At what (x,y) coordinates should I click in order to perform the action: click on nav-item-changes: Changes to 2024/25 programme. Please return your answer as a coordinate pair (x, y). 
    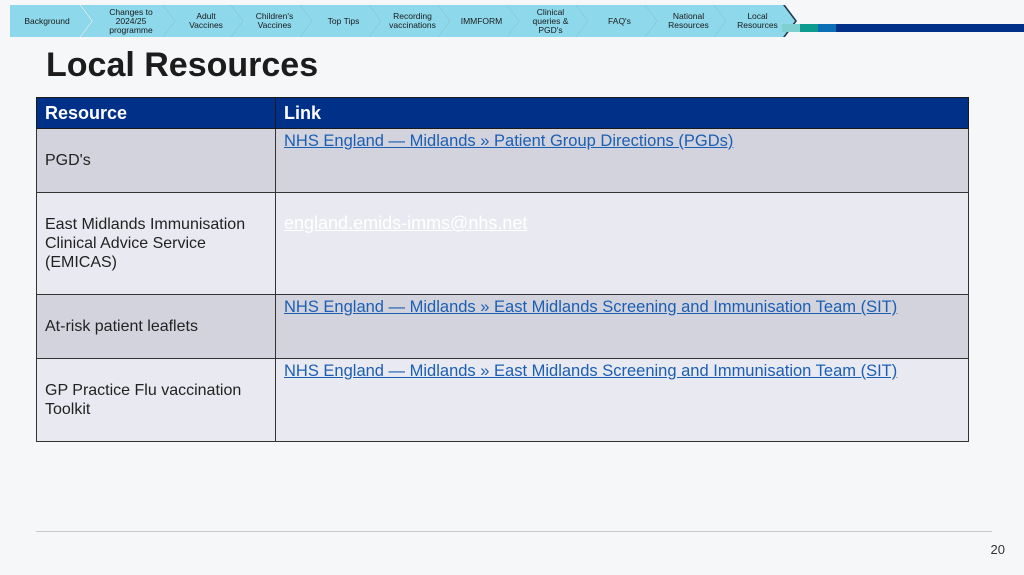
    Looking at the image, I should click on (128, 21).